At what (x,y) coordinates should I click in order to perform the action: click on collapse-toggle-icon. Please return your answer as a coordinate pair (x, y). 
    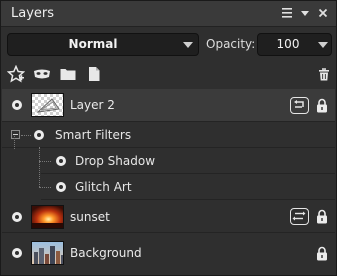
    Looking at the image, I should click on (15, 134).